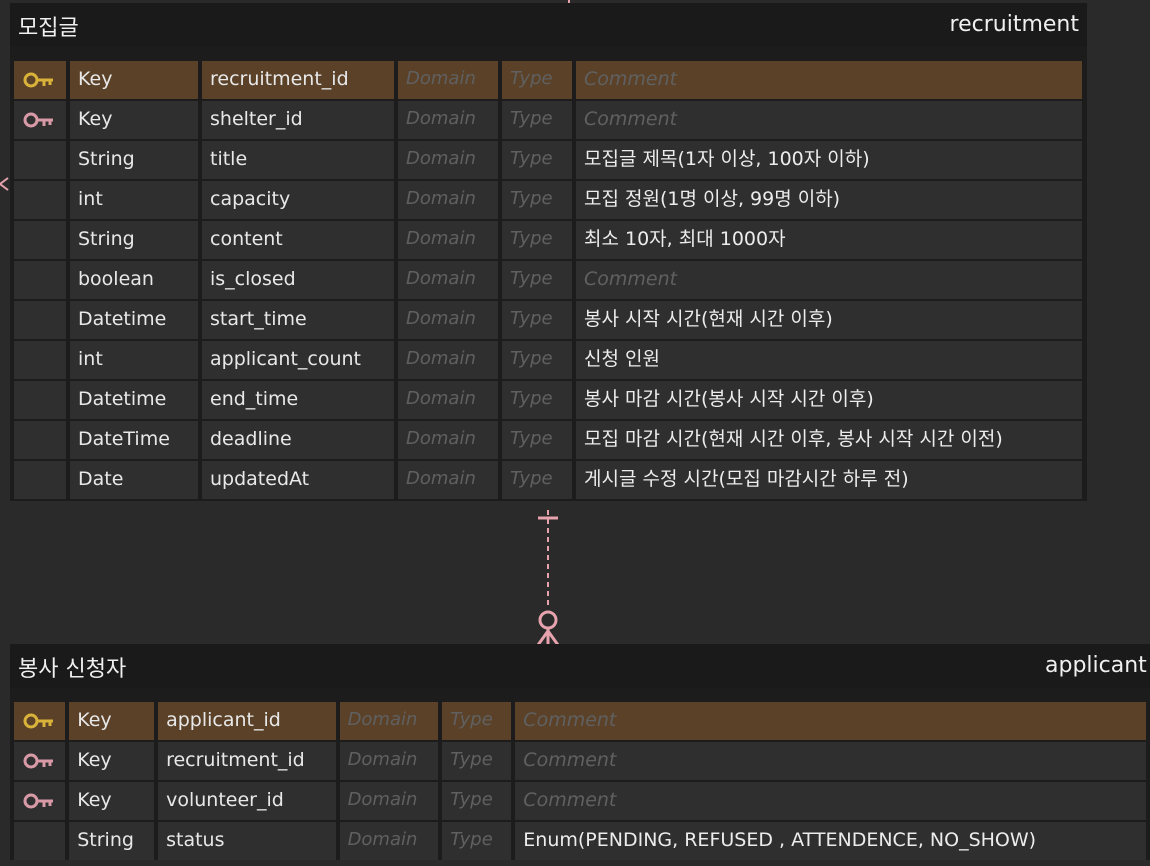 The image size is (1150, 866). What do you see at coordinates (829, 440) in the screenshot?
I see `column-comment: 모집 마감 시간(현재 시간 이후, 봉사 시작 시간 이전)` at bounding box center [829, 440].